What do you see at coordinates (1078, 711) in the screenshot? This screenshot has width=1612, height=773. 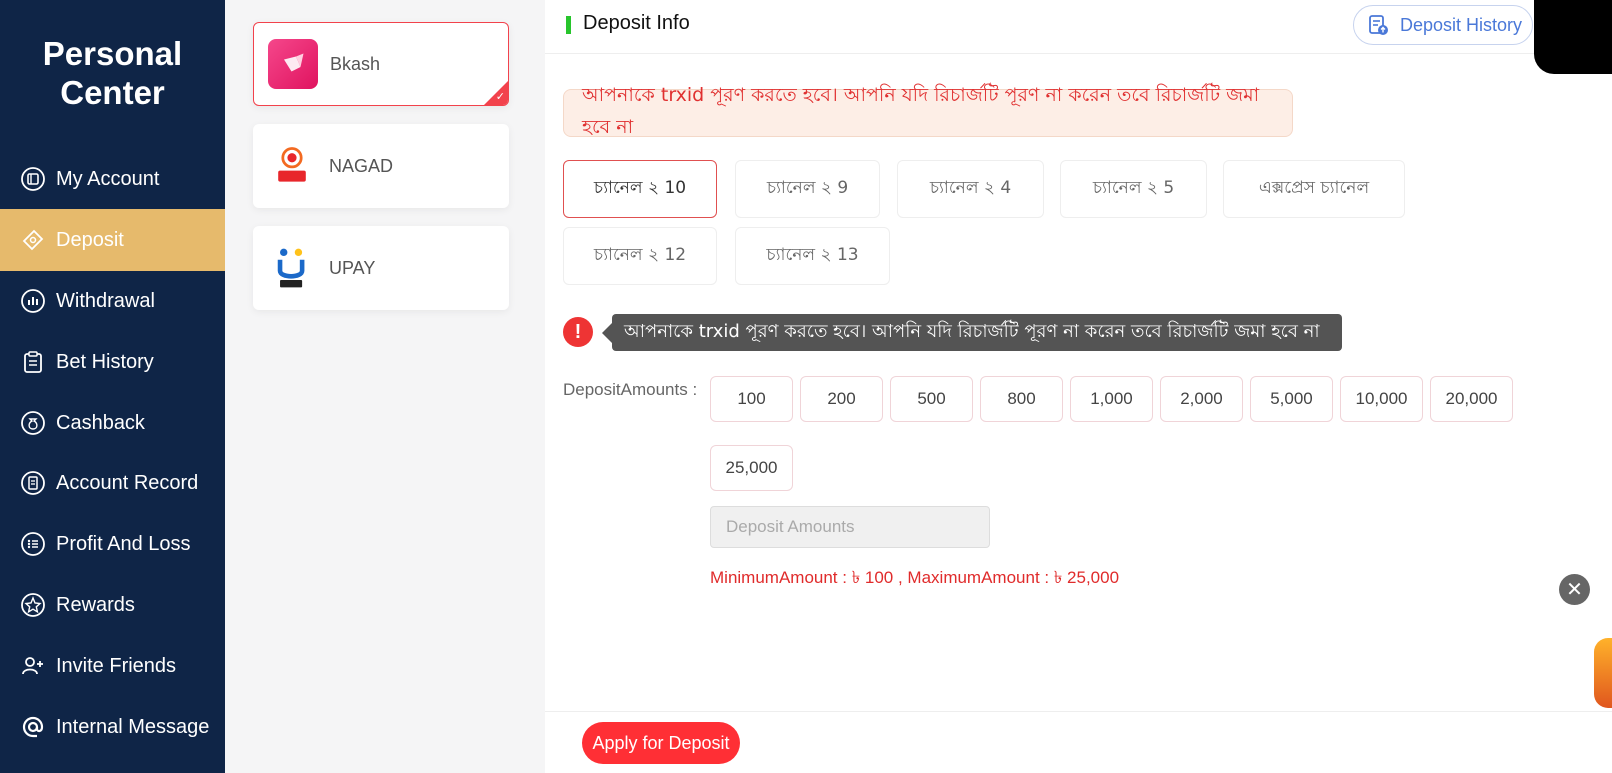 I see `footer-divider` at bounding box center [1078, 711].